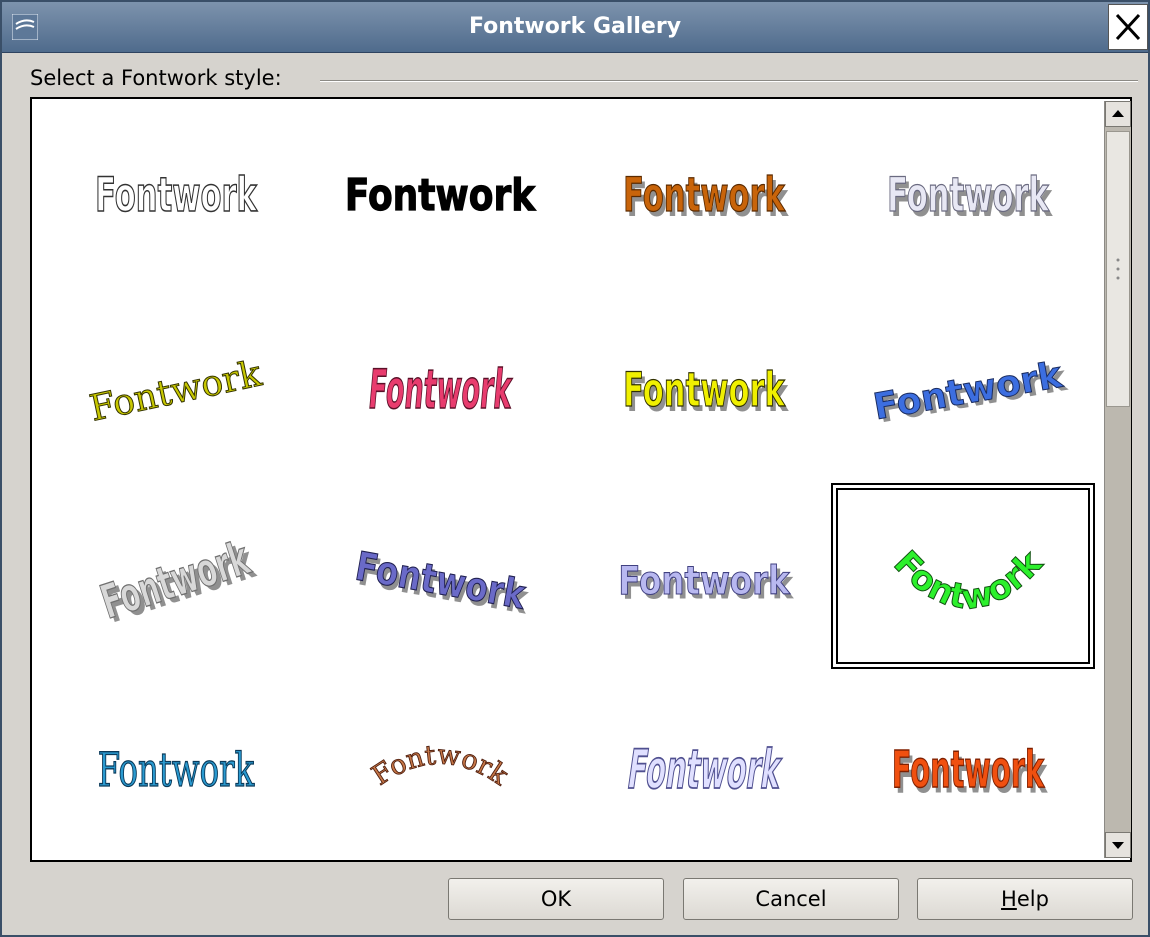 The height and width of the screenshot is (937, 1150). I want to click on arrow-up-icon, so click(1118, 113).